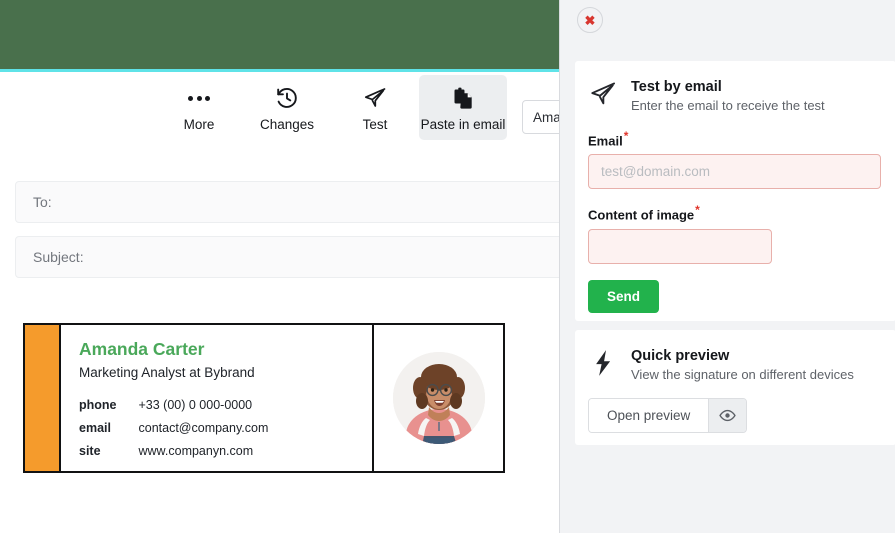  What do you see at coordinates (95, 428) in the screenshot?
I see `signature-contact-key: email` at bounding box center [95, 428].